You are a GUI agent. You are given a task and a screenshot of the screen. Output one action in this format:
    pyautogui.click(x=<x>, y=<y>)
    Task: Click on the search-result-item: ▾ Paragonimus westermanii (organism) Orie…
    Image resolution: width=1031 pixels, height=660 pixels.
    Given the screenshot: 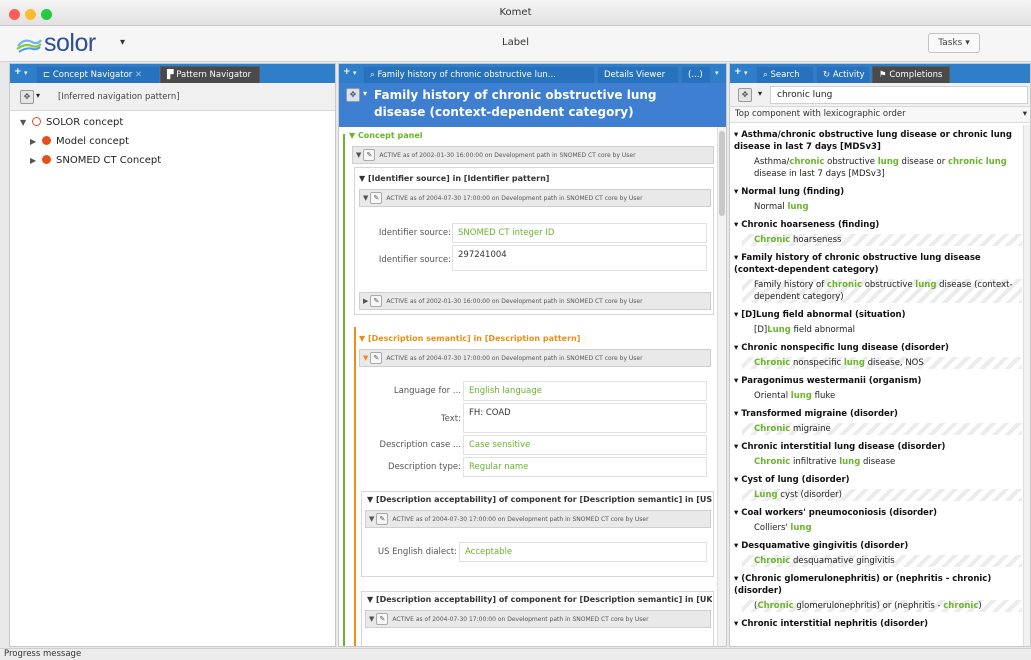 What is the action you would take?
    pyautogui.click(x=878, y=390)
    